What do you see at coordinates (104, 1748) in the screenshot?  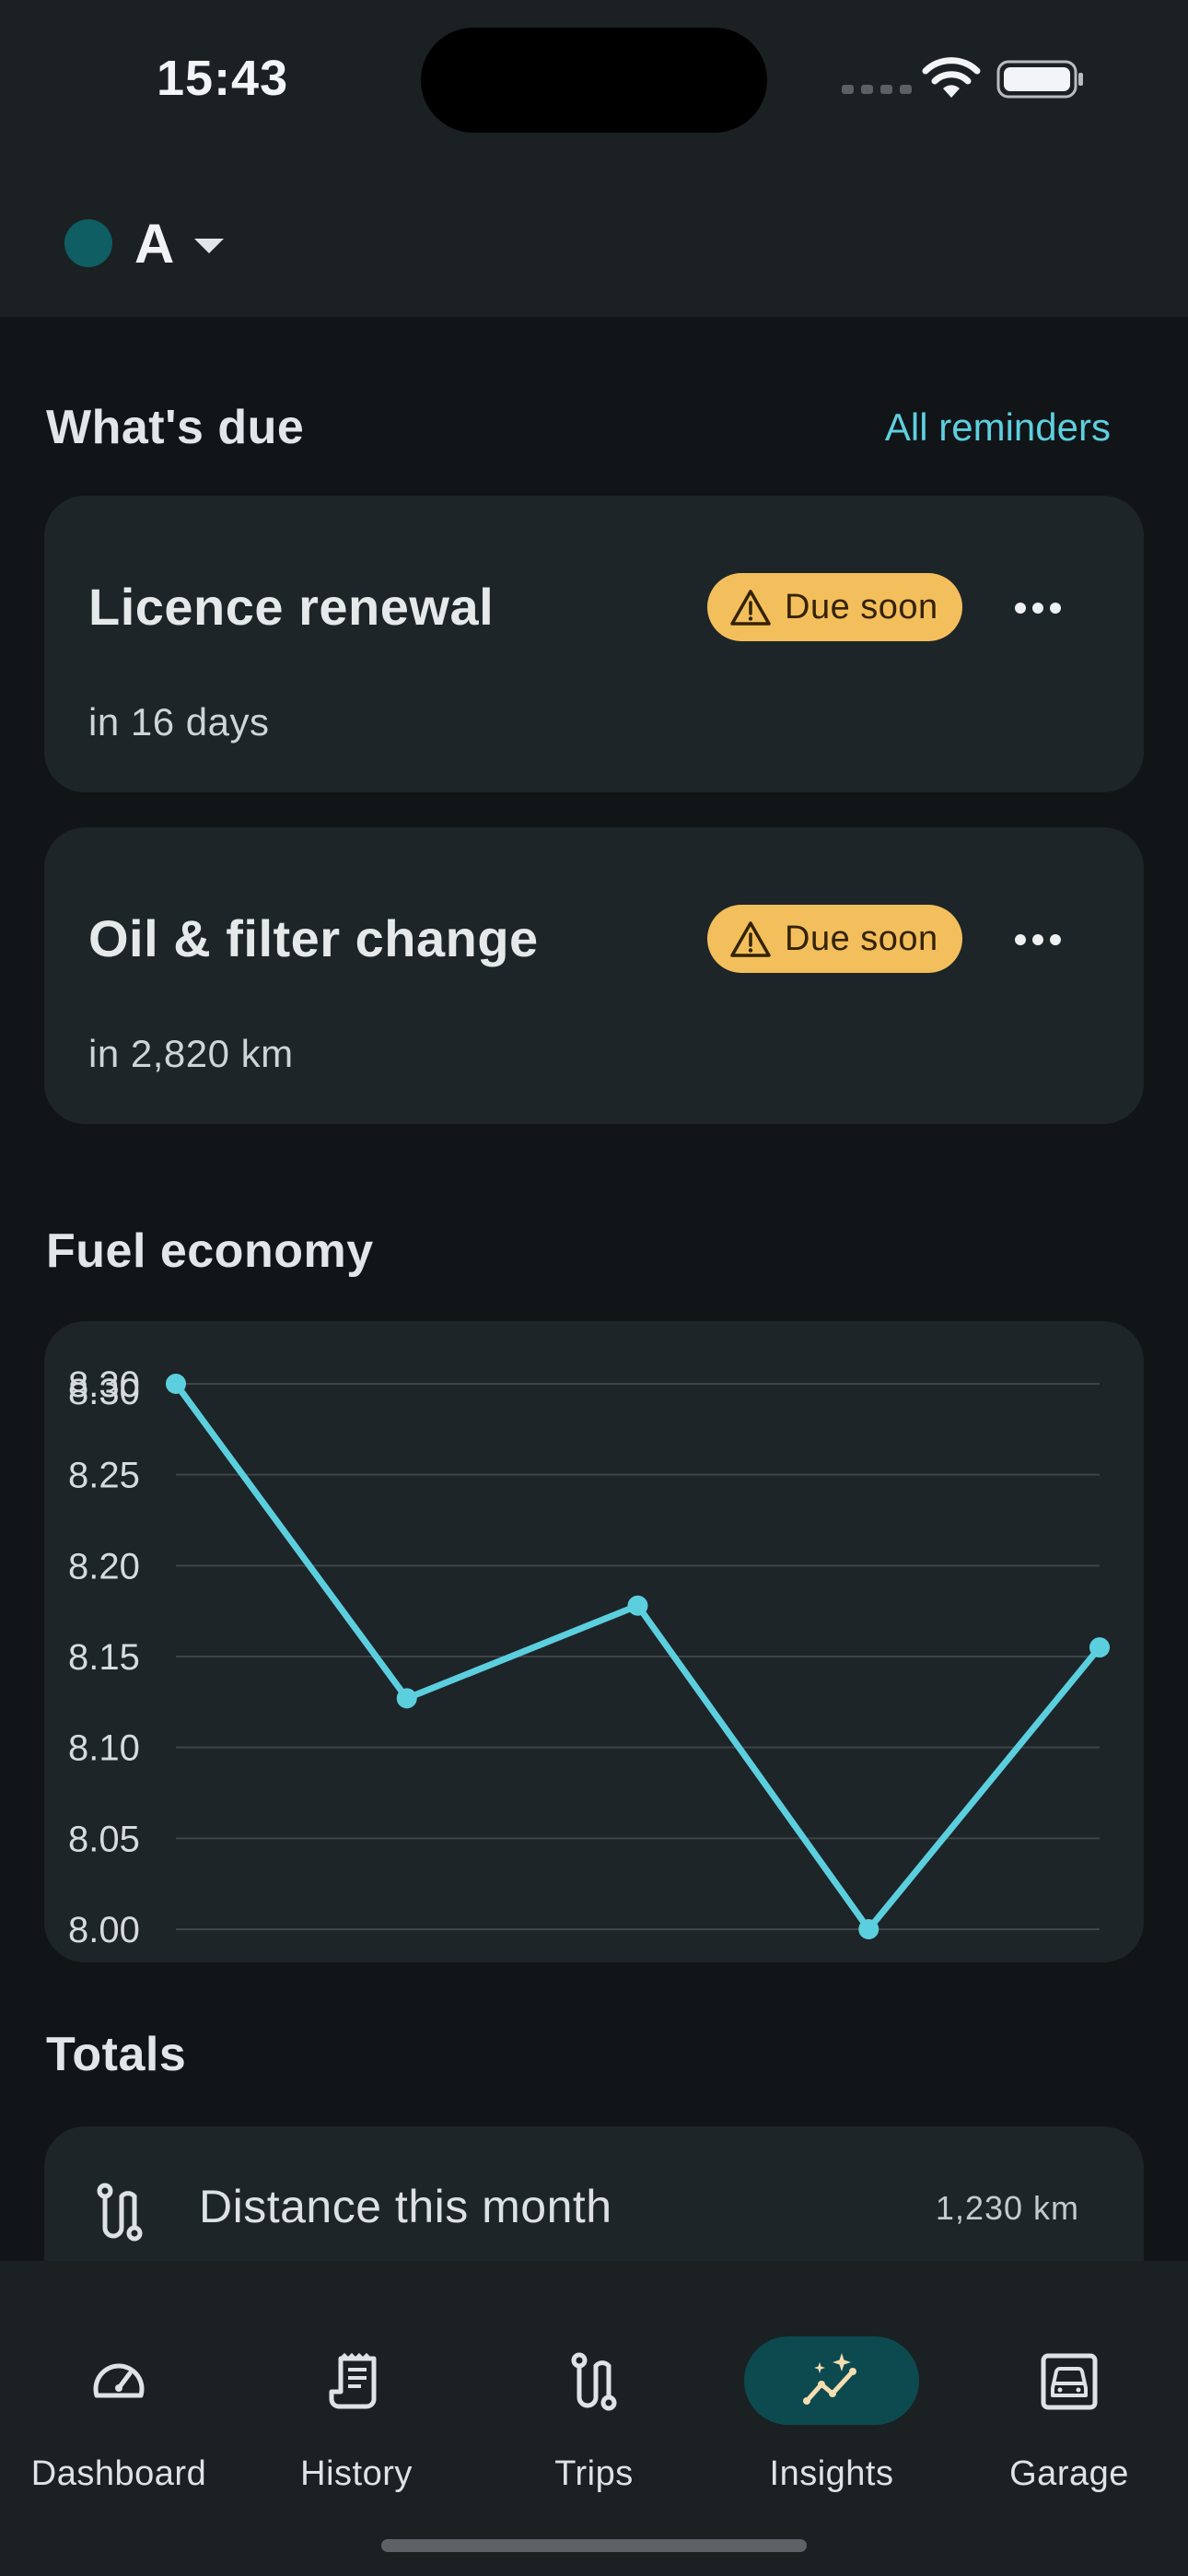 I see `y-tick-label: 8.10` at bounding box center [104, 1748].